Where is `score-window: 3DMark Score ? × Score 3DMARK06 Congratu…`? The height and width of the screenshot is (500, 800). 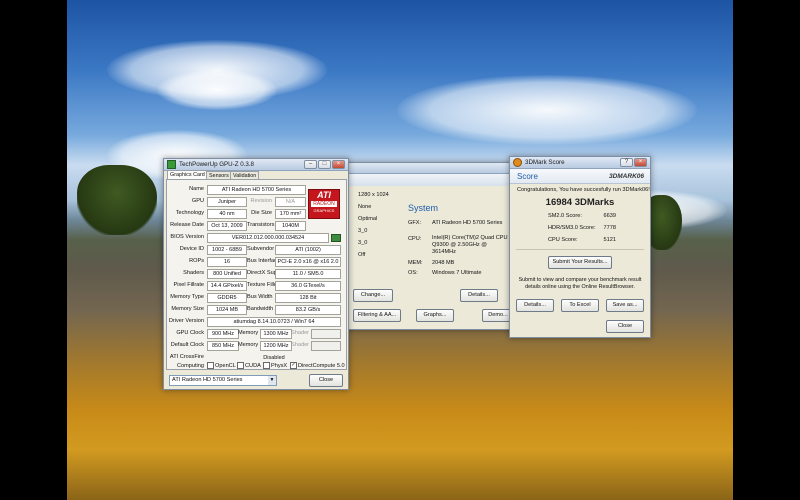
score-window: 3DMark Score ? × Score 3DMARK06 Congratu… is located at coordinates (580, 247).